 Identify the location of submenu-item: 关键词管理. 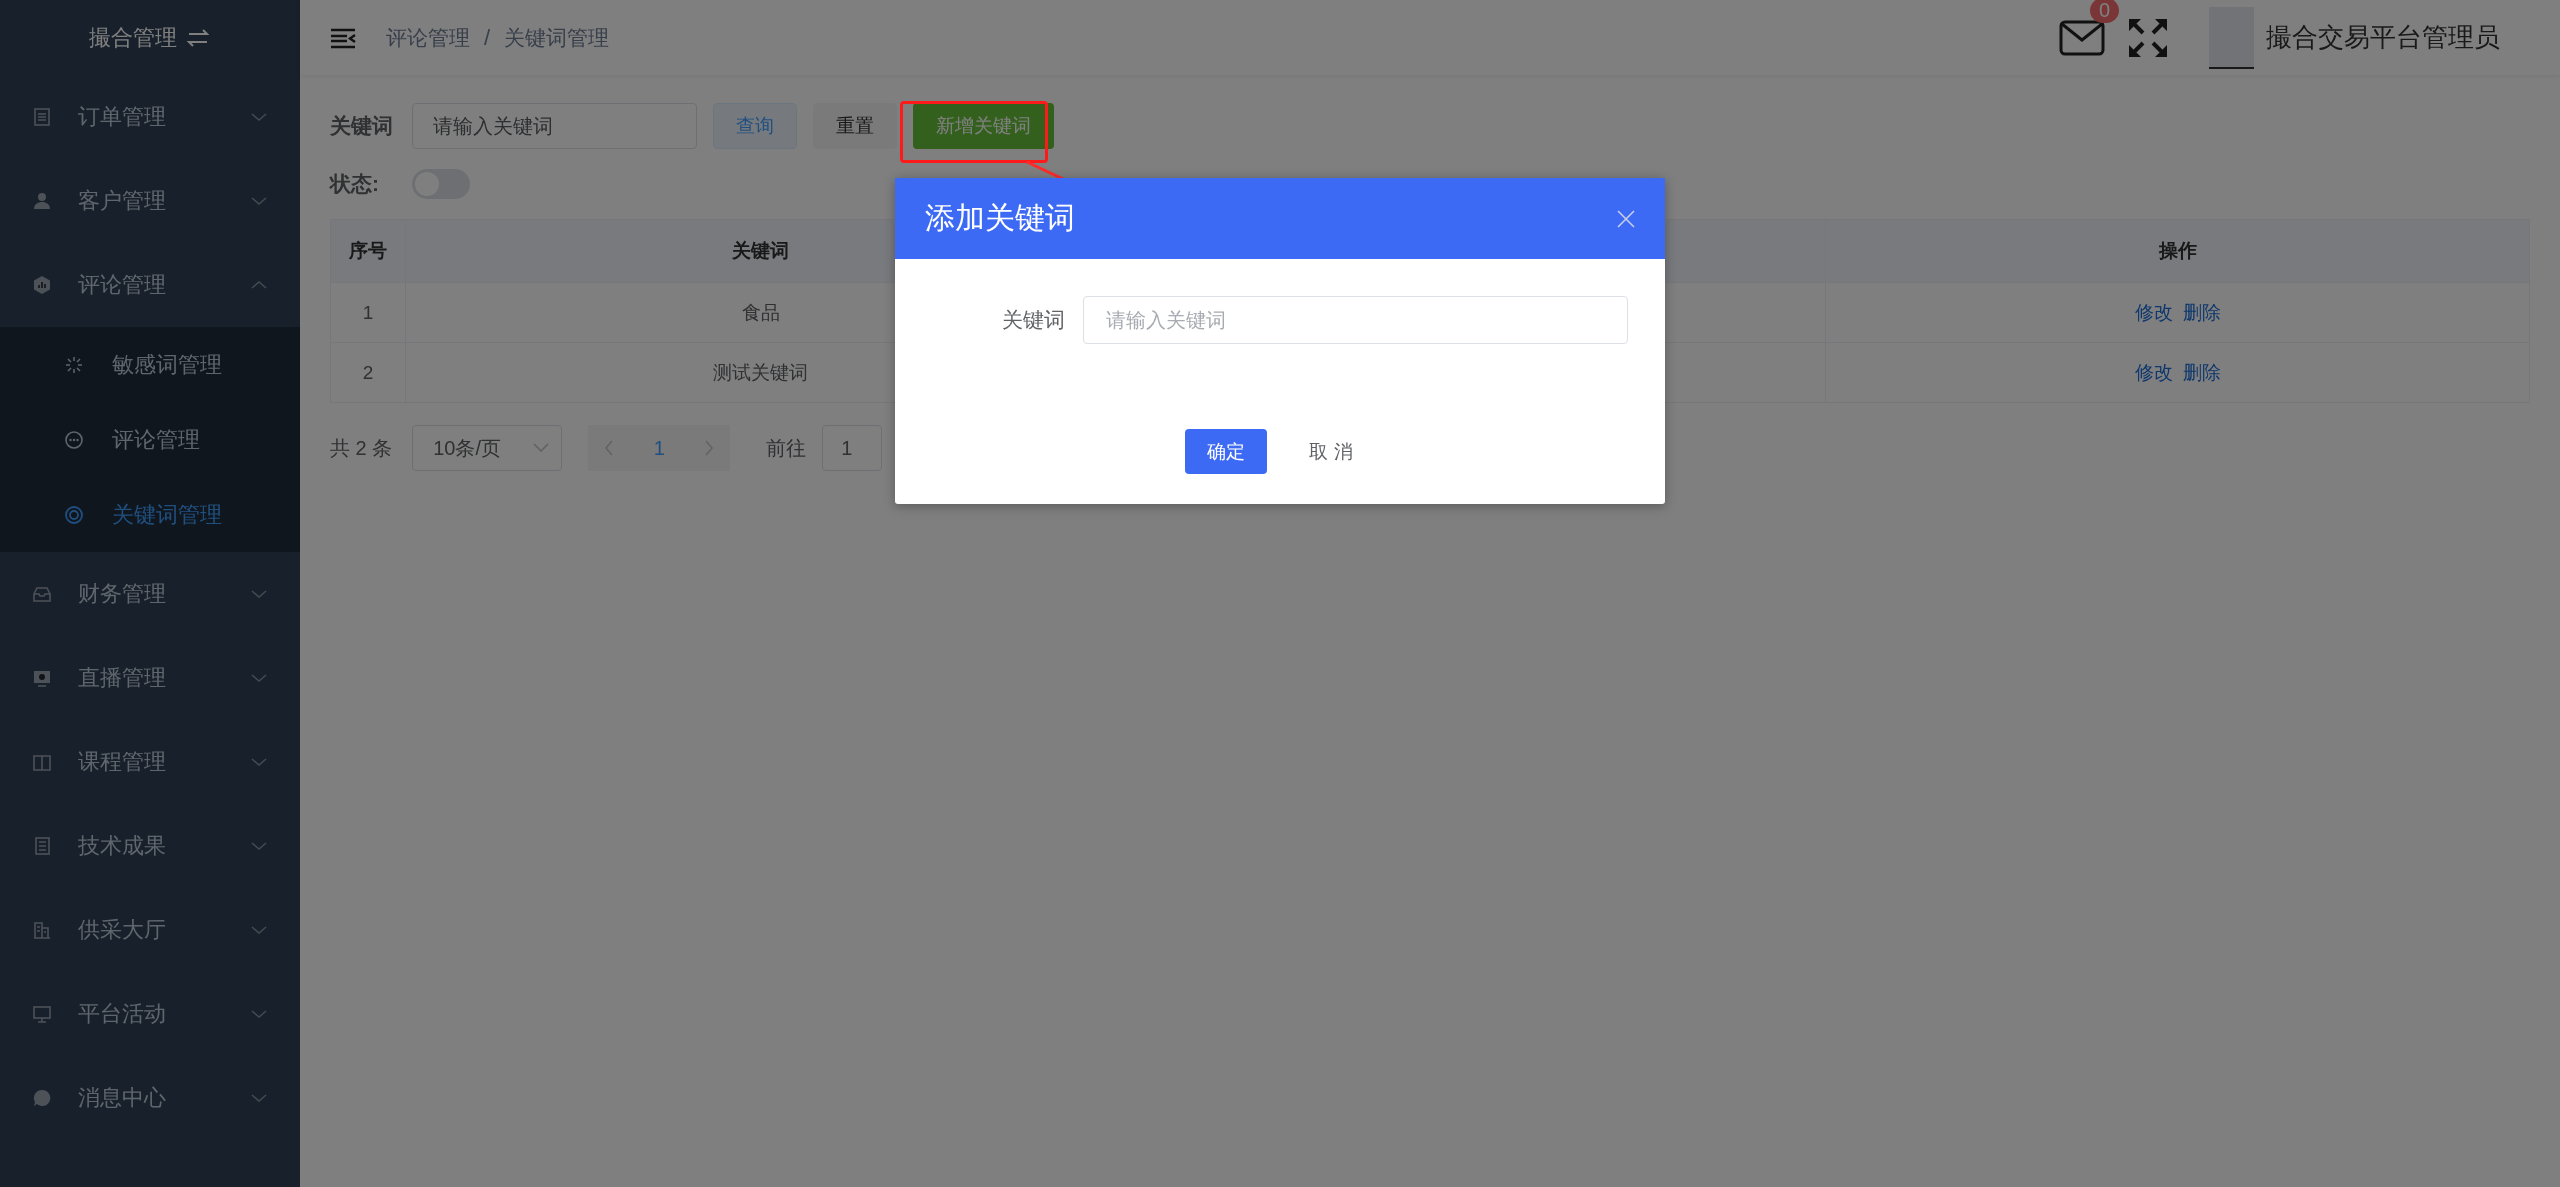
(150, 514).